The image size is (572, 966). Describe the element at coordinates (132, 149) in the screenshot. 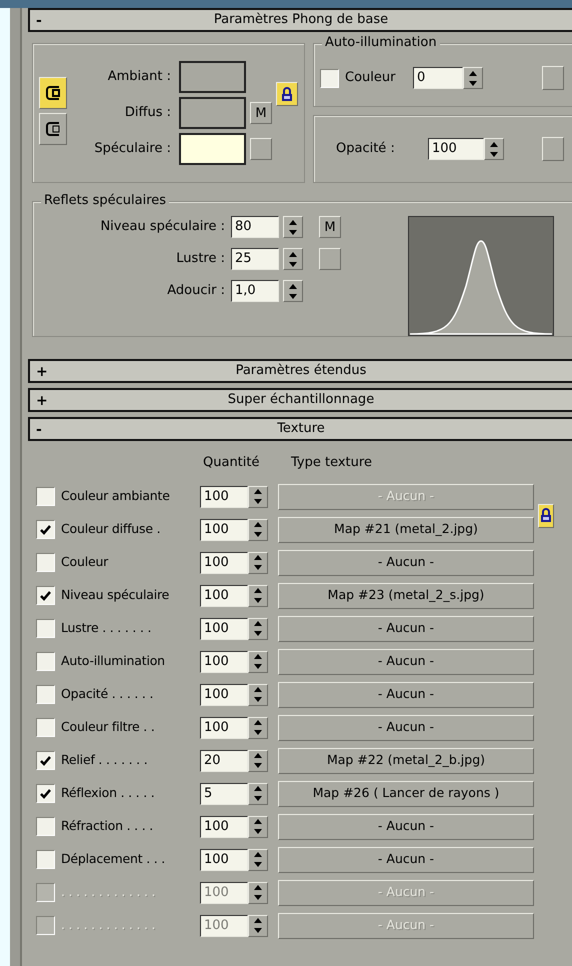

I see `color-label: Spéculaire :` at that location.